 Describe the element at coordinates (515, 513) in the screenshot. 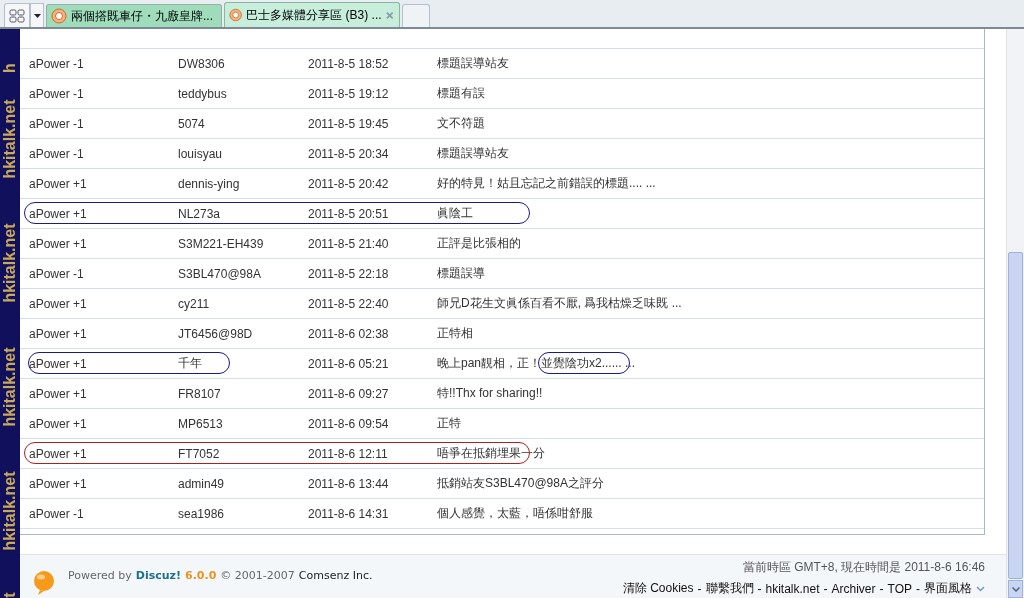

I see `reason-cell: 個人感覺，太藍，唔係咁舒服` at that location.